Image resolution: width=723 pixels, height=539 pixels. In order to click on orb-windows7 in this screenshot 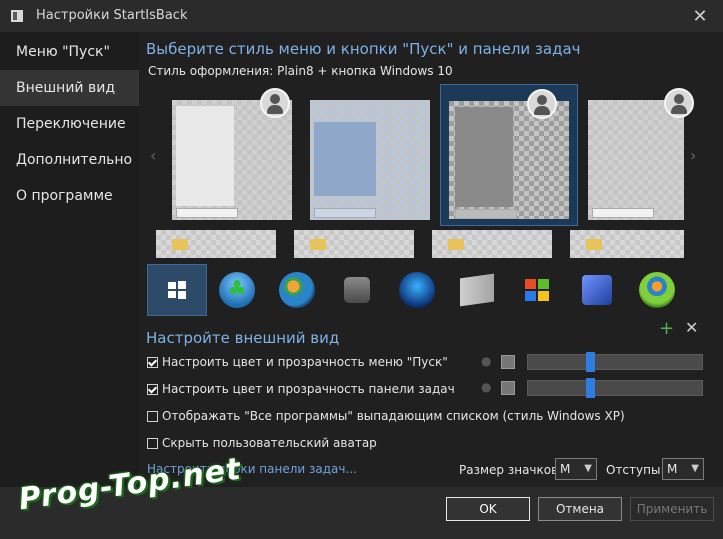, I will do `click(297, 290)`.